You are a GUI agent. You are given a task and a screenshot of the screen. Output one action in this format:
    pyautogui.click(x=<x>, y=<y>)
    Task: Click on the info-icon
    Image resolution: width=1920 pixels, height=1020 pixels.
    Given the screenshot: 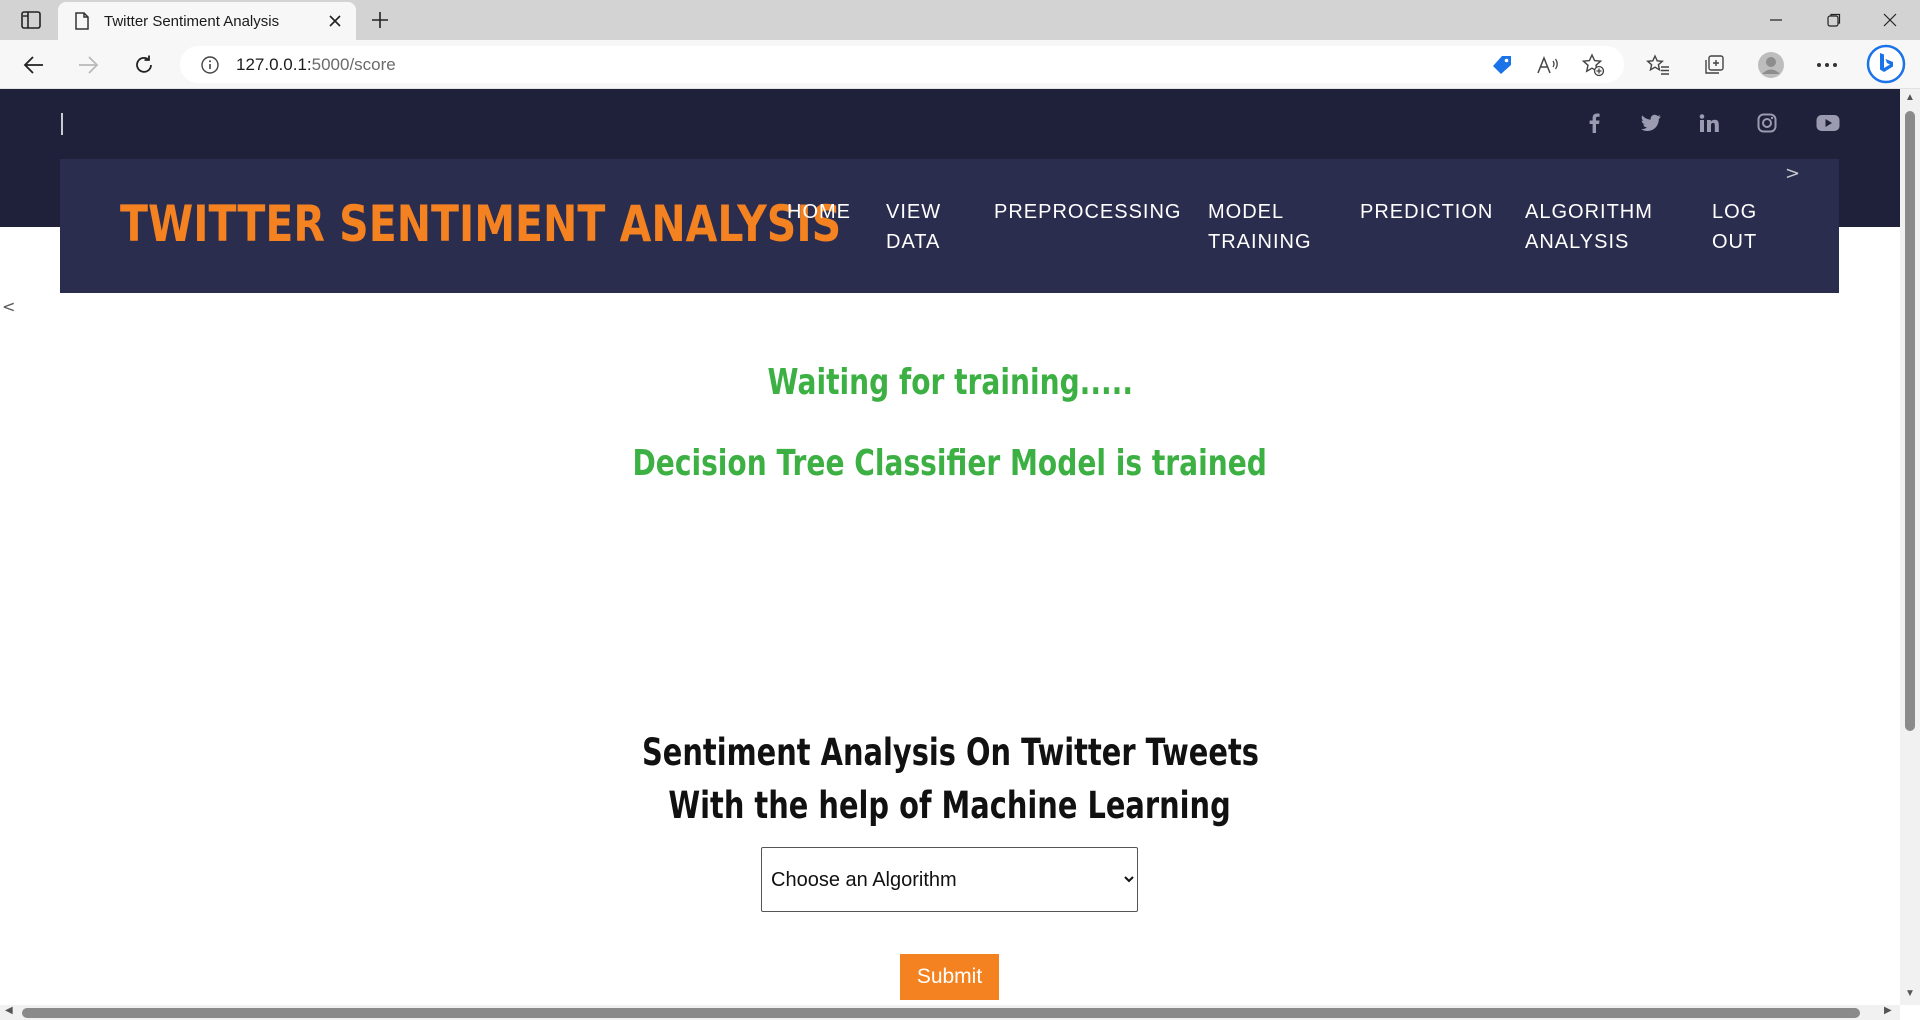 What is the action you would take?
    pyautogui.click(x=210, y=65)
    